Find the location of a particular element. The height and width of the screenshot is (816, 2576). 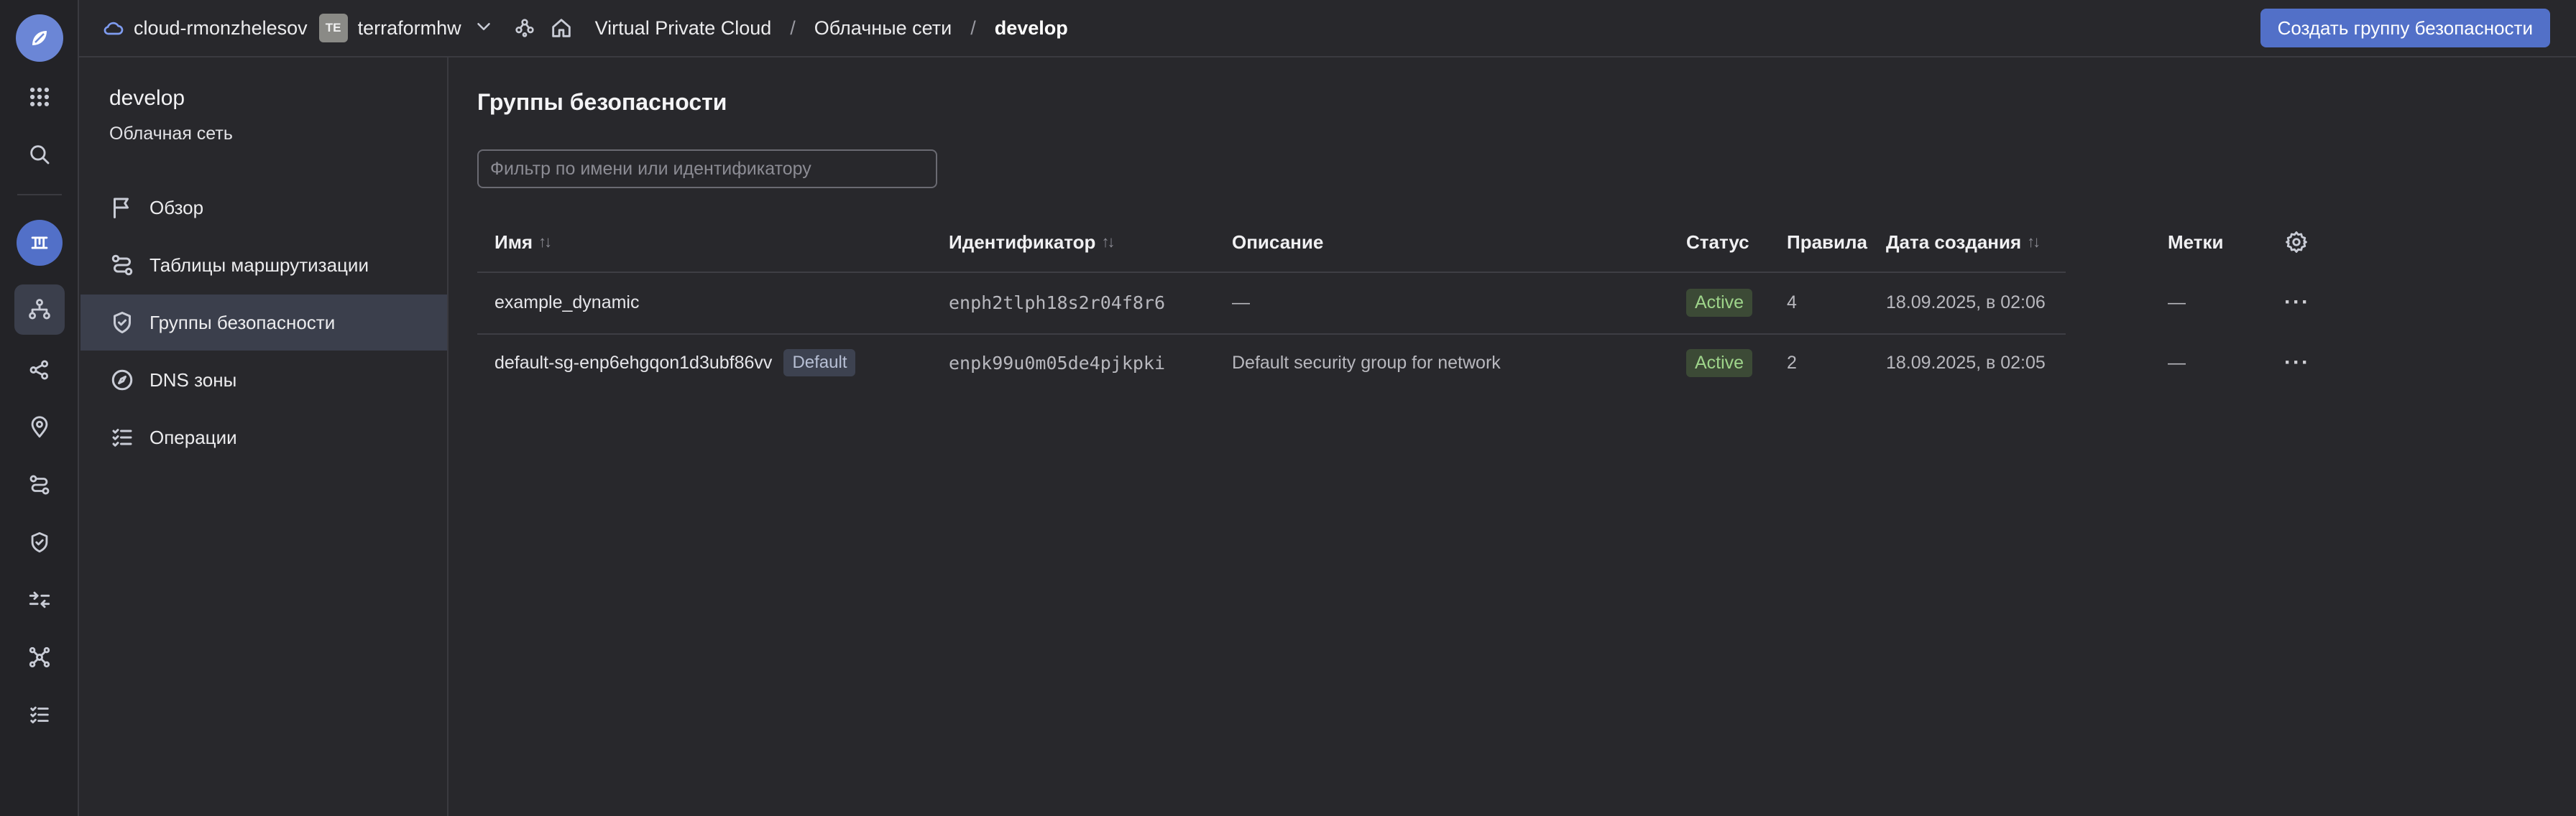

security-group-name: default-sg-enp6ehgqon1d3ubf86vv is located at coordinates (633, 363).